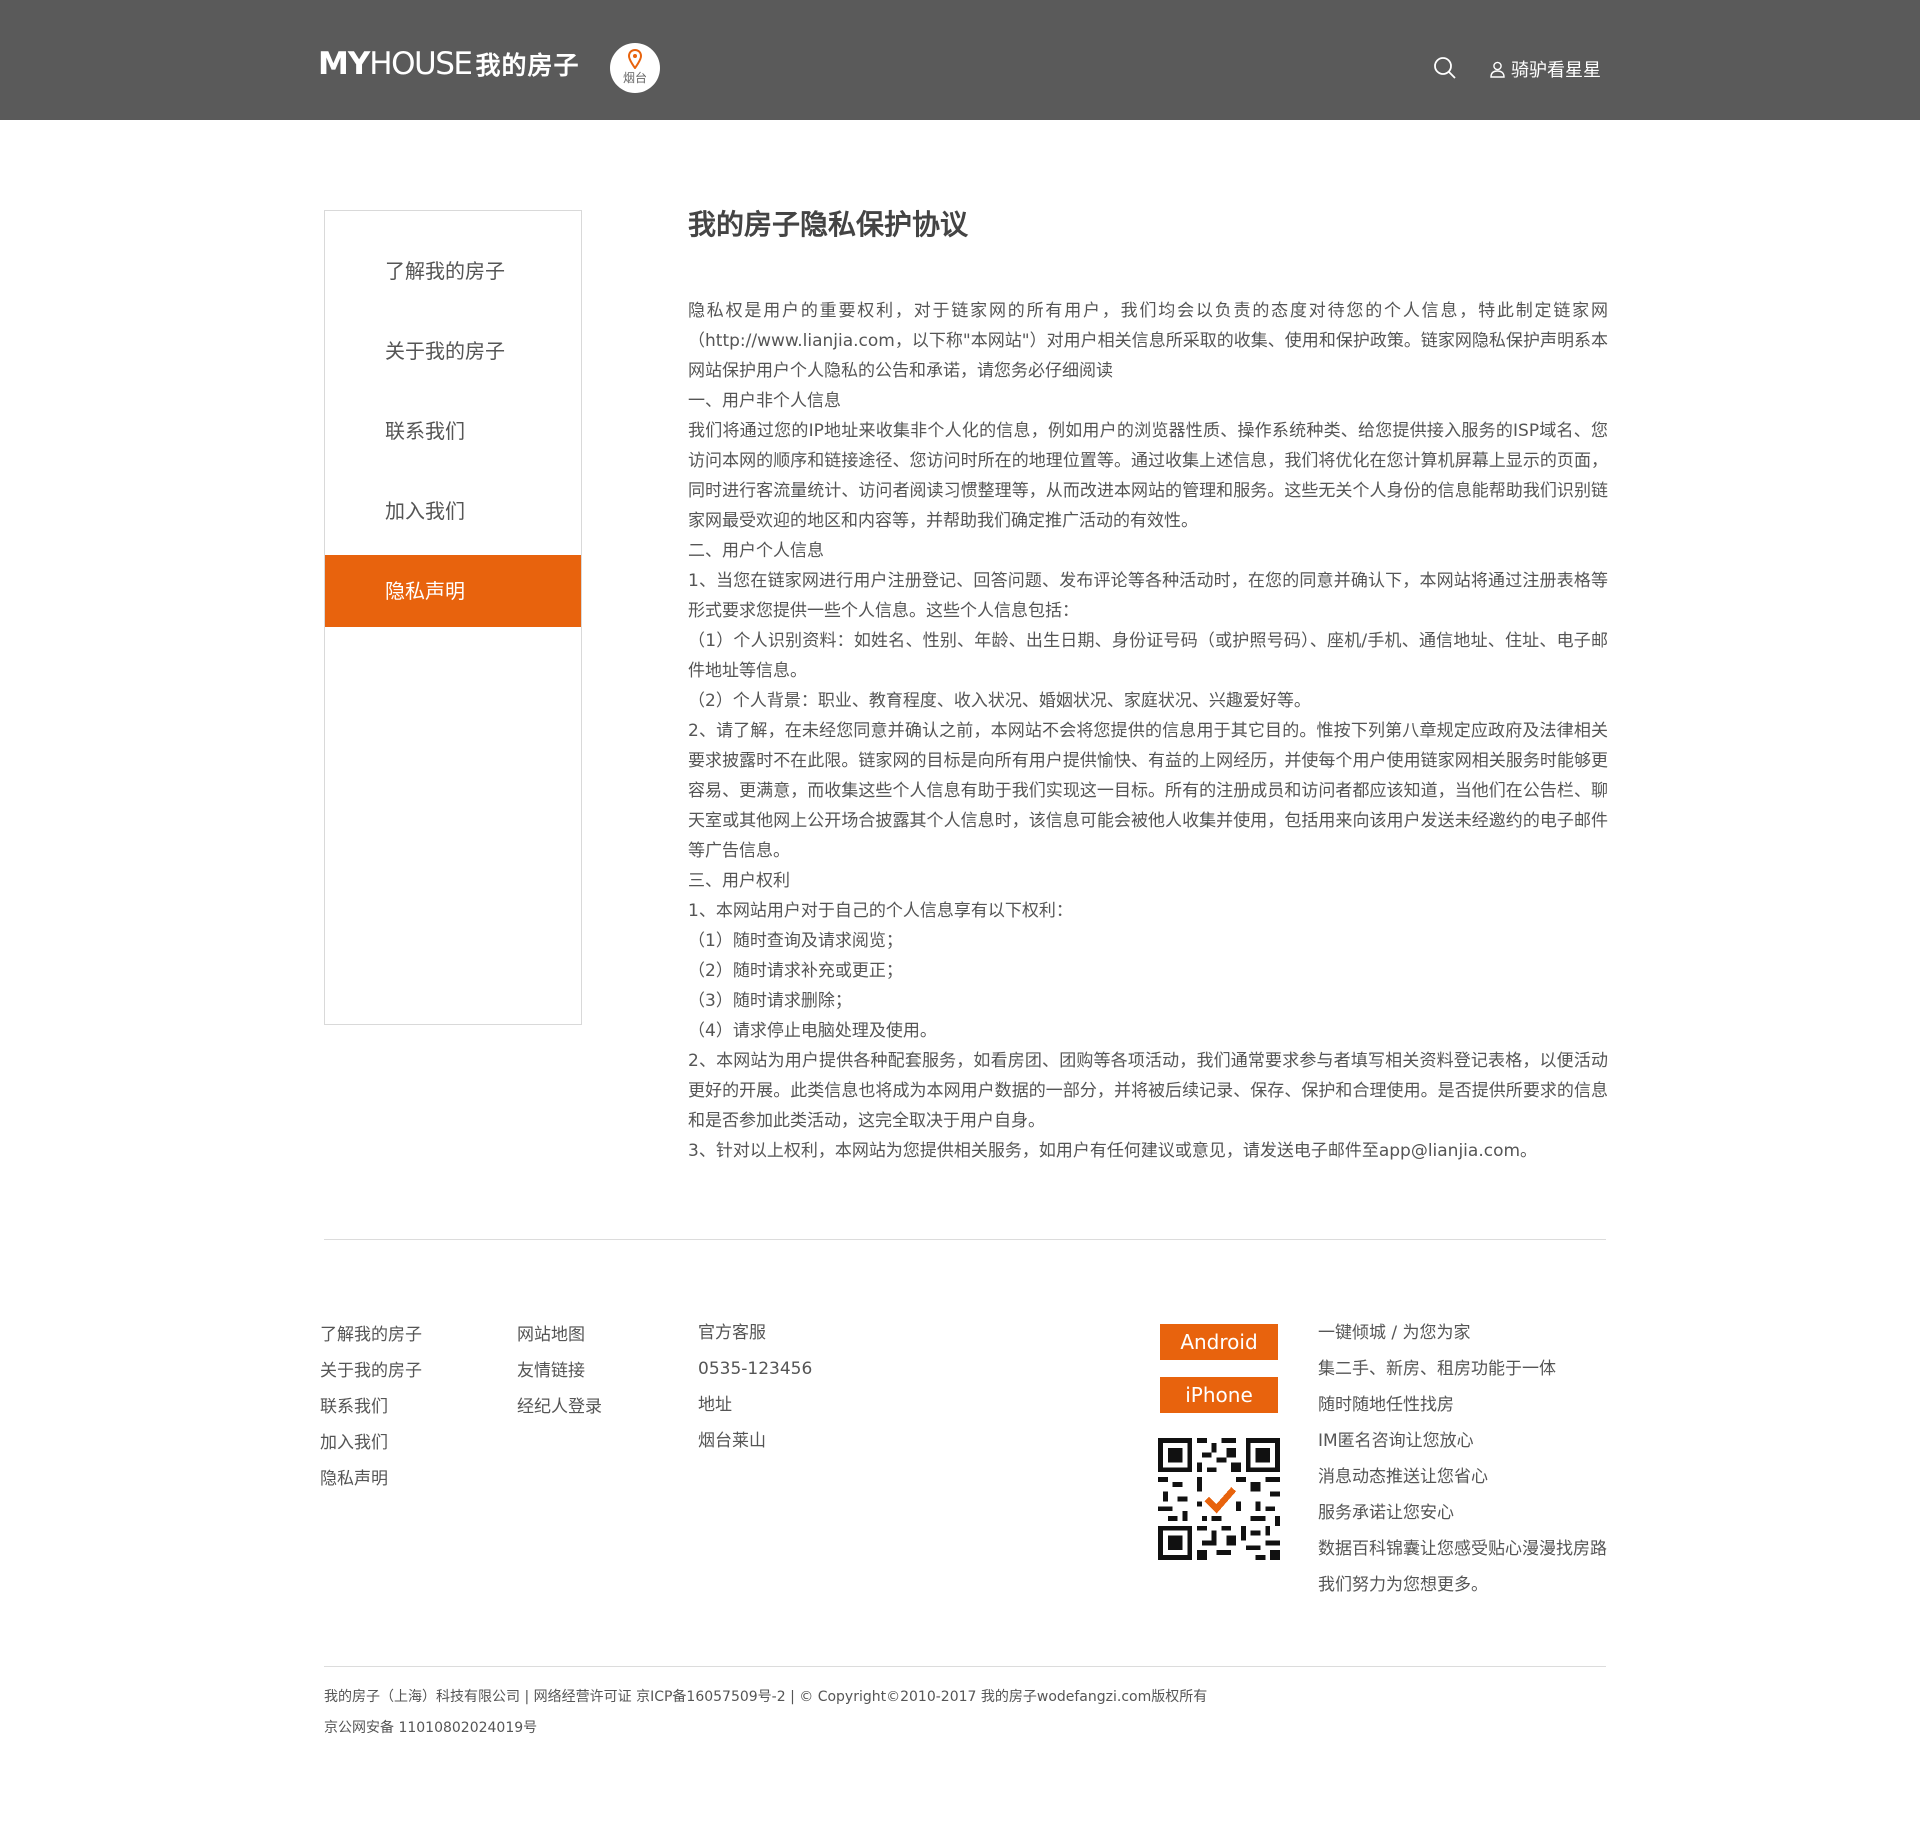 The width and height of the screenshot is (1920, 1822). Describe the element at coordinates (812, 1031) in the screenshot. I see `article-paragraph: （4）请求停止电脑处理及使用。` at that location.